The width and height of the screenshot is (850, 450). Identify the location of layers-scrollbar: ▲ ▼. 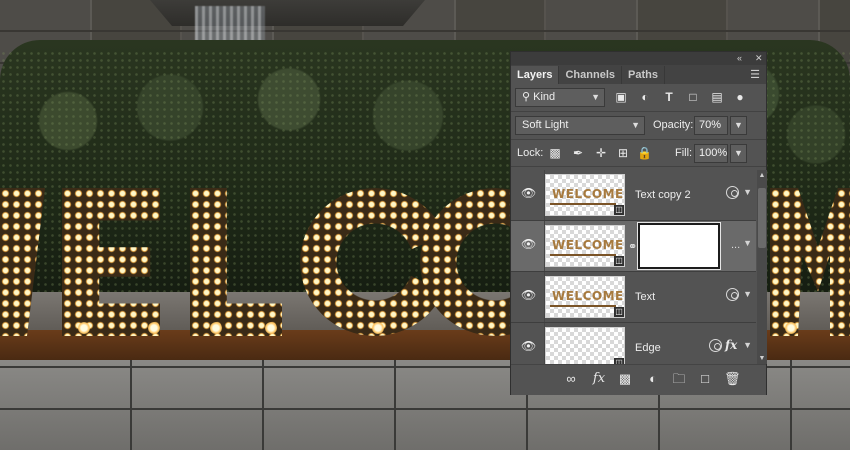
(762, 267).